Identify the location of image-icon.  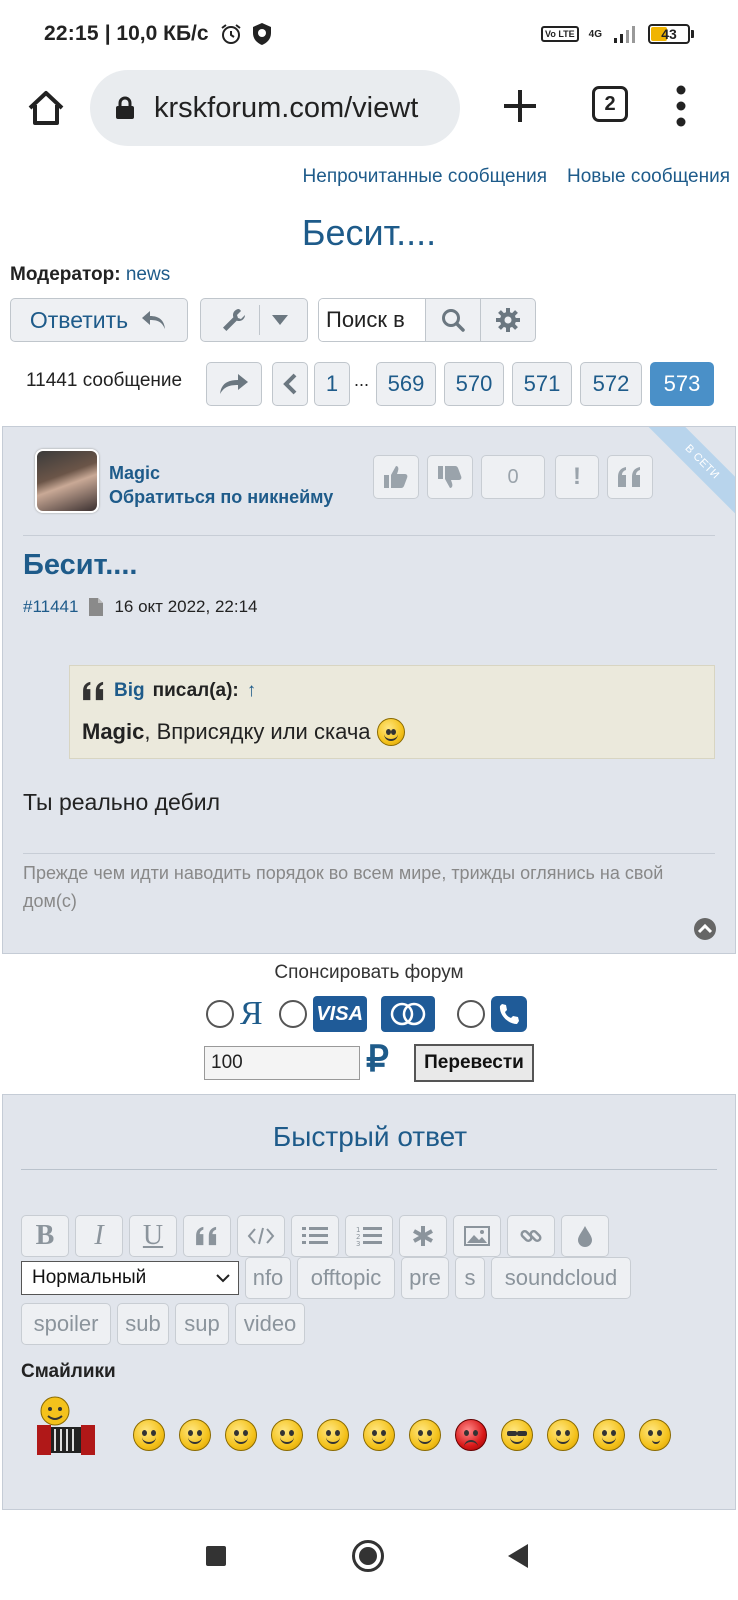
(477, 1236).